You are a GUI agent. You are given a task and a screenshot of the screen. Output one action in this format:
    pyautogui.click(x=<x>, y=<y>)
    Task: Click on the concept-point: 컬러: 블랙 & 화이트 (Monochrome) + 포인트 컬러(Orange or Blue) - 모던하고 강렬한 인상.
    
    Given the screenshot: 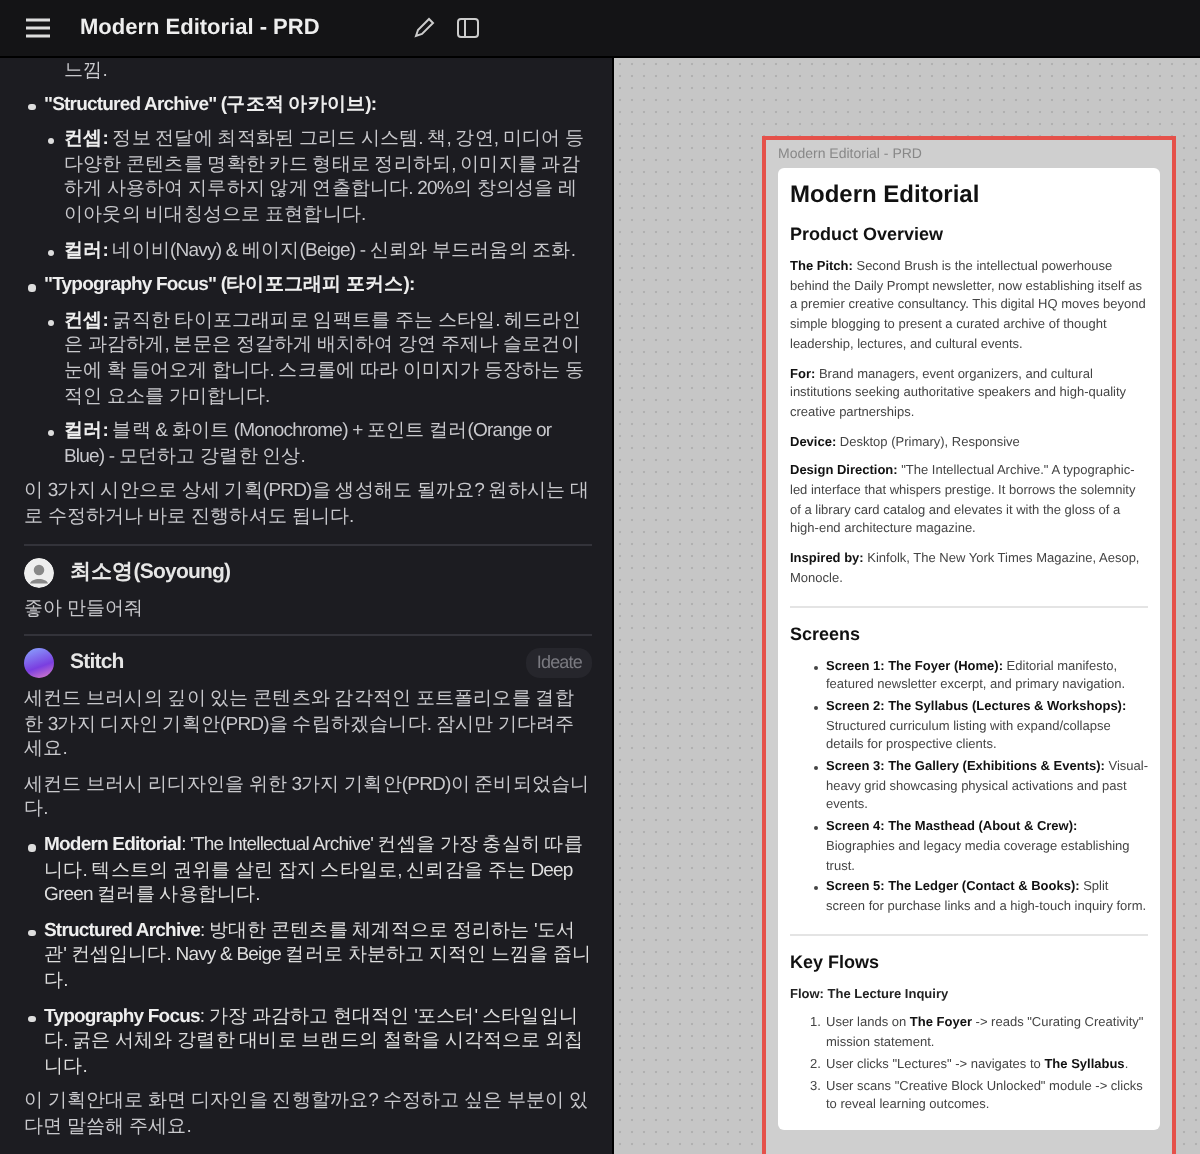 What is the action you would take?
    pyautogui.click(x=308, y=444)
    